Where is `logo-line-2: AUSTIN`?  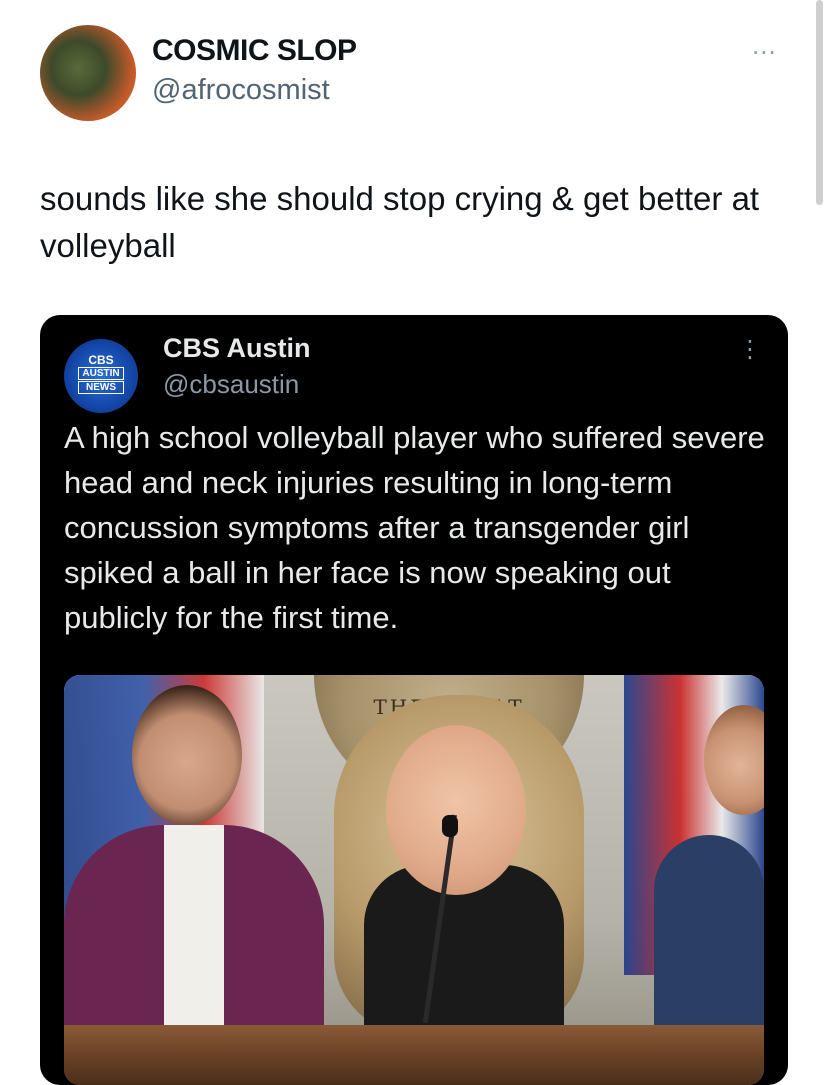
logo-line-2: AUSTIN is located at coordinates (101, 373).